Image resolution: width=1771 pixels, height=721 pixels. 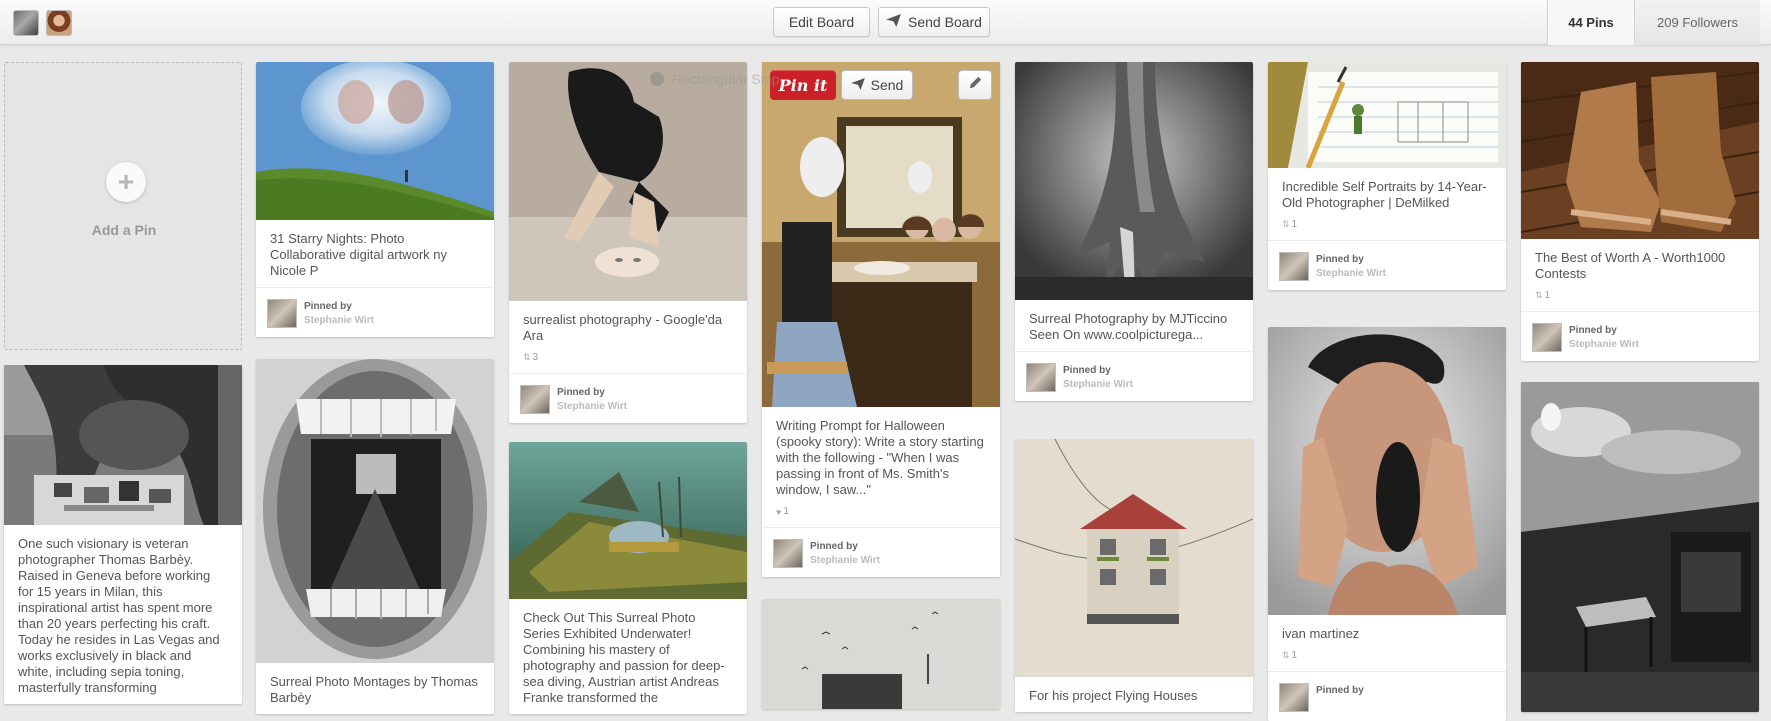 What do you see at coordinates (531, 357) in the screenshot?
I see `repin-count: ⇅ 3` at bounding box center [531, 357].